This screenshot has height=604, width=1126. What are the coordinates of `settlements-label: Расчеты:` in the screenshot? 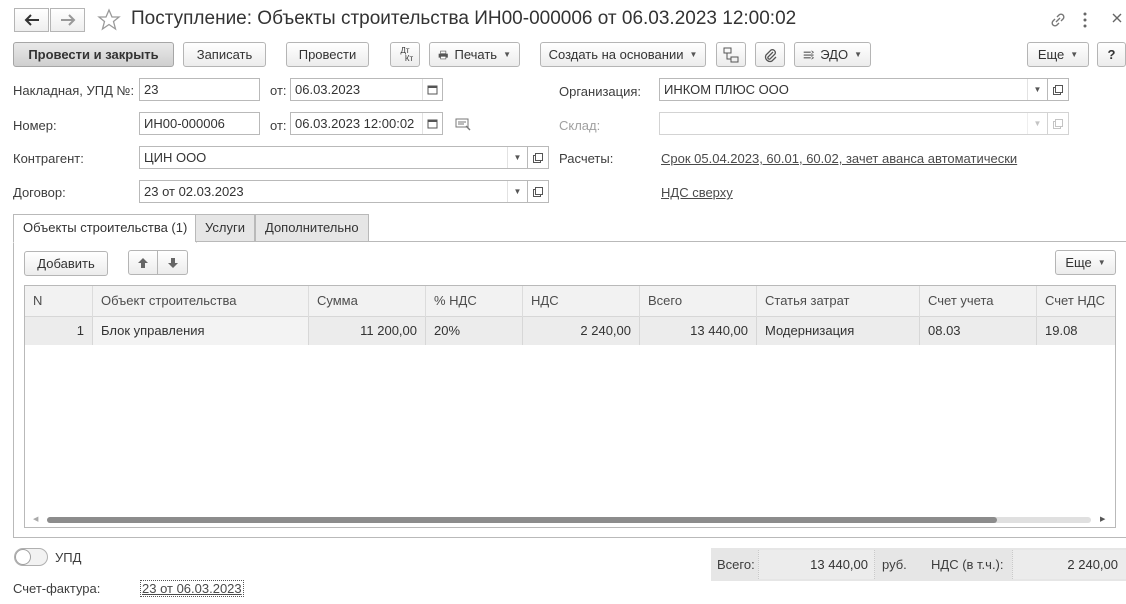 It's located at (586, 158).